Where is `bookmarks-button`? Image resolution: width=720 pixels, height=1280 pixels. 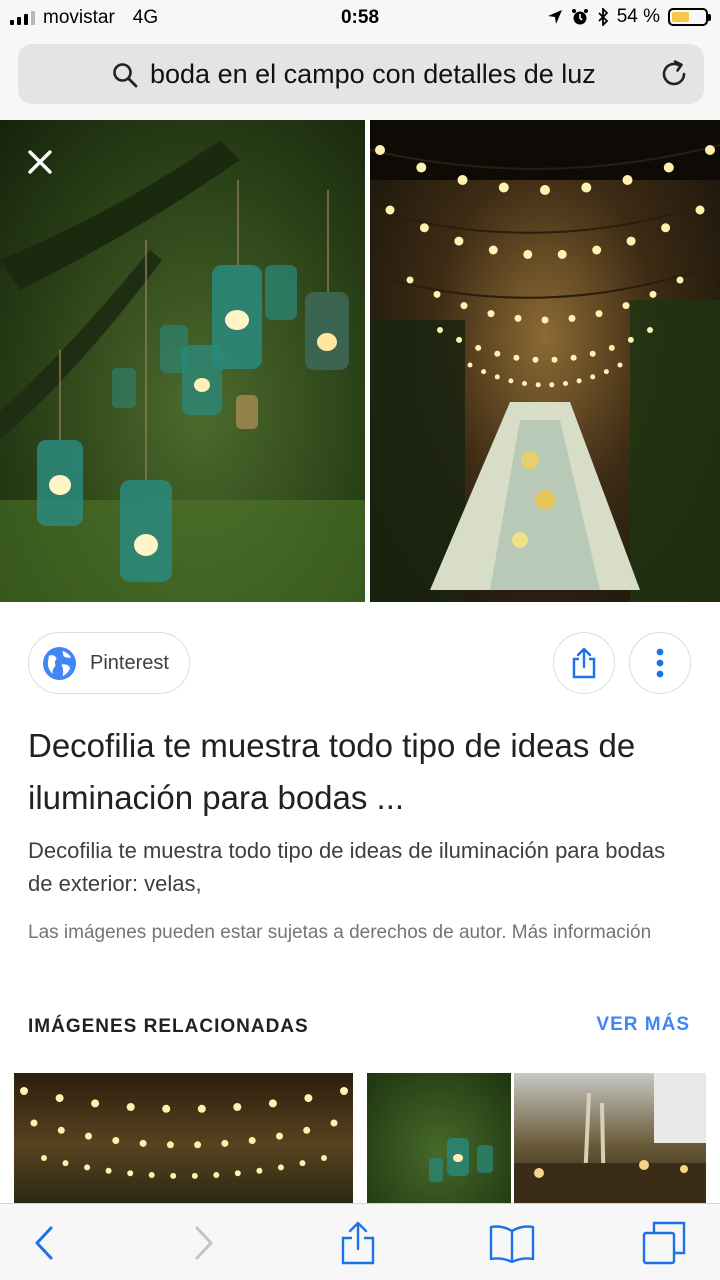
bookmarks-button is located at coordinates (512, 1242).